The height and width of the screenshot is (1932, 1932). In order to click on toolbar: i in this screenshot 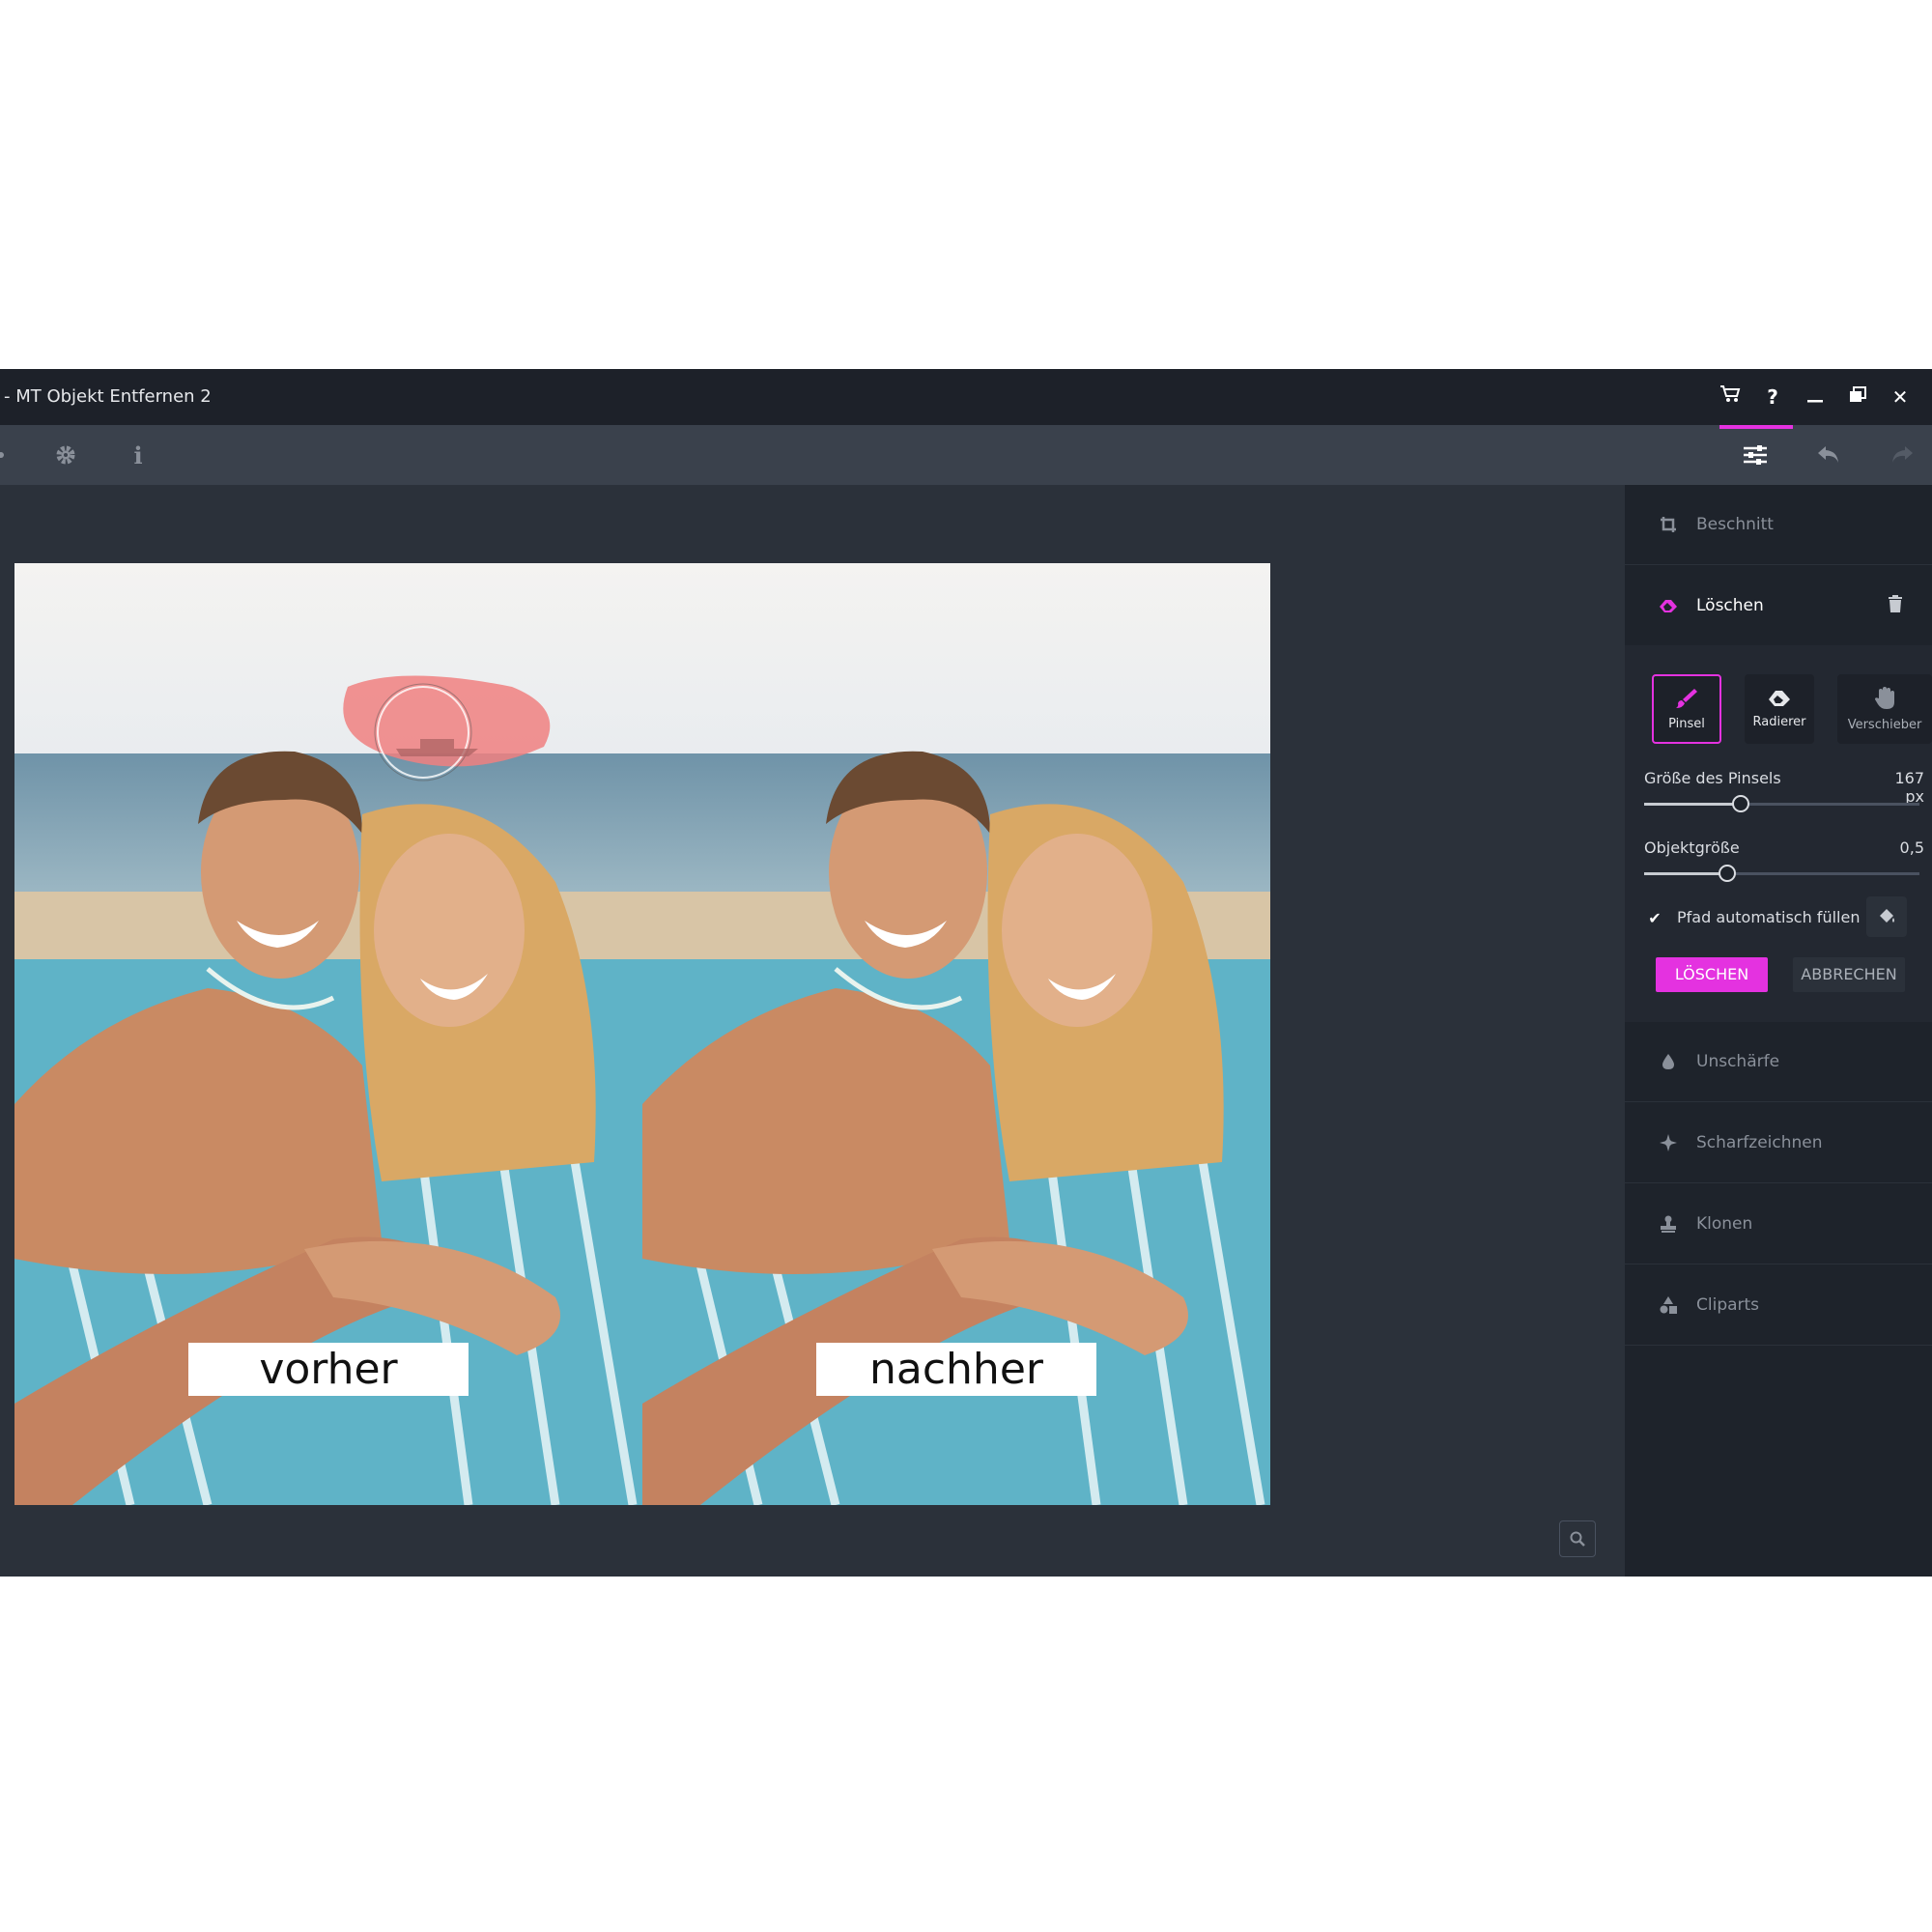, I will do `click(966, 455)`.